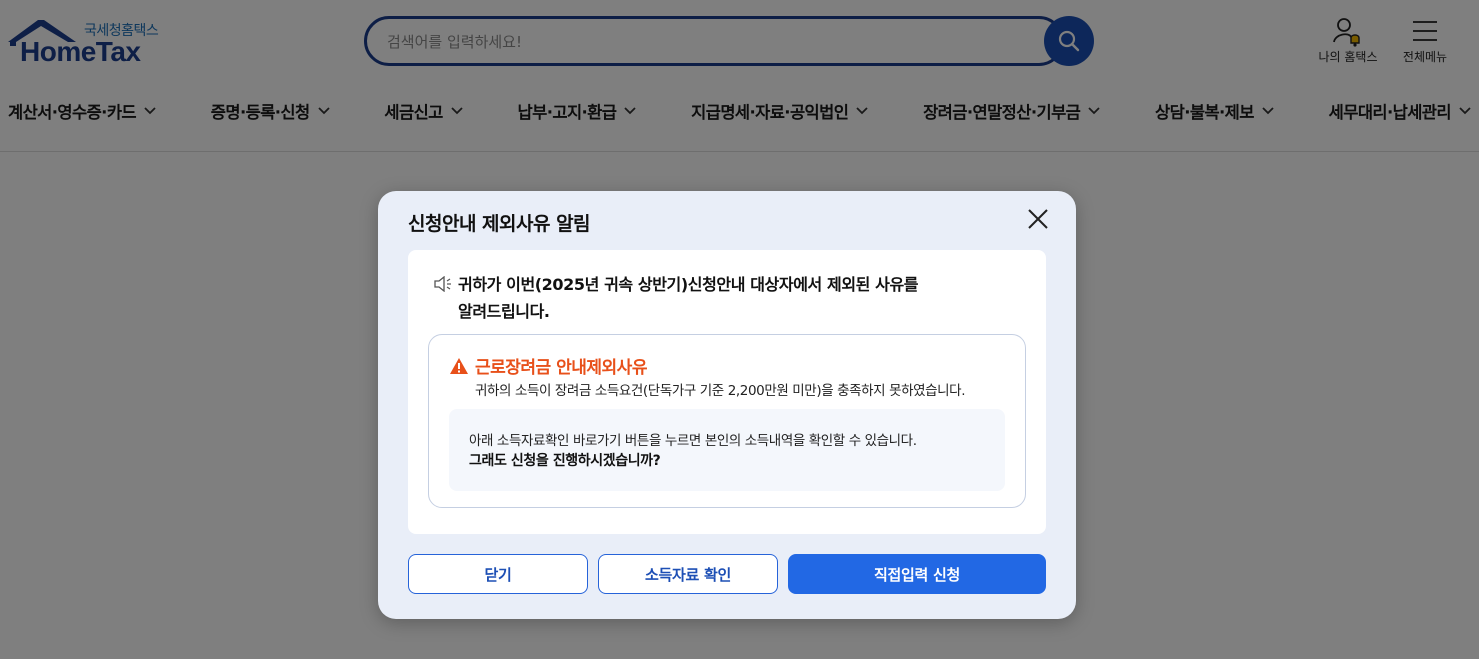  What do you see at coordinates (498, 574) in the screenshot?
I see `close-button: 닫기` at bounding box center [498, 574].